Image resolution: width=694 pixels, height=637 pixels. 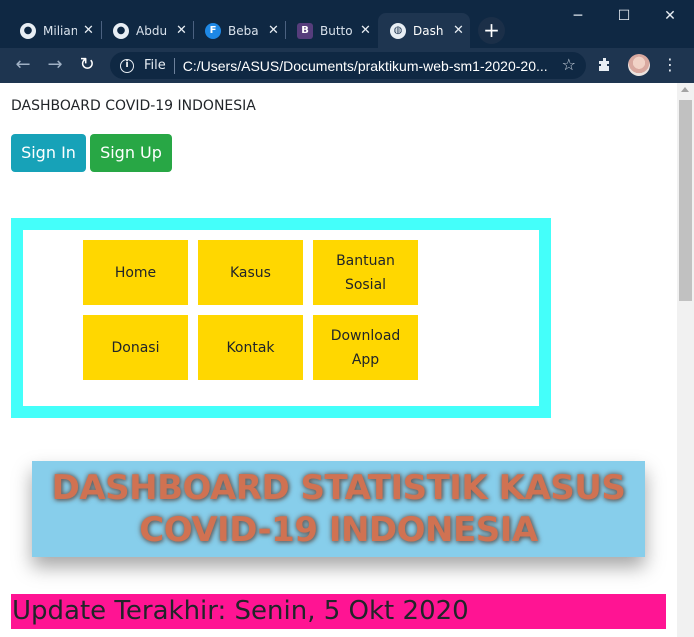 I want to click on menu-item-bantuan-sosial: Bantuan Sosial, so click(x=365, y=272).